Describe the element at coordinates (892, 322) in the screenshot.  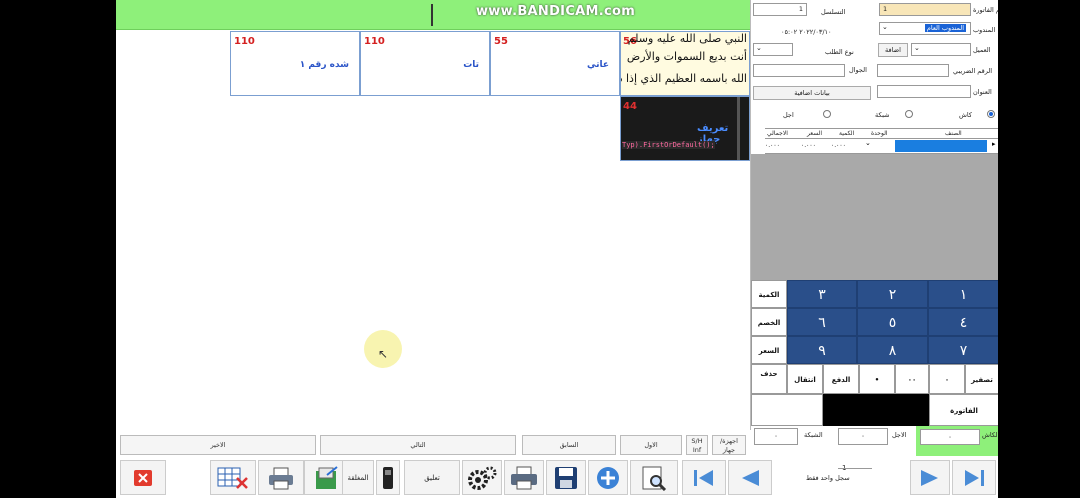
I see `key-5: ٥` at that location.